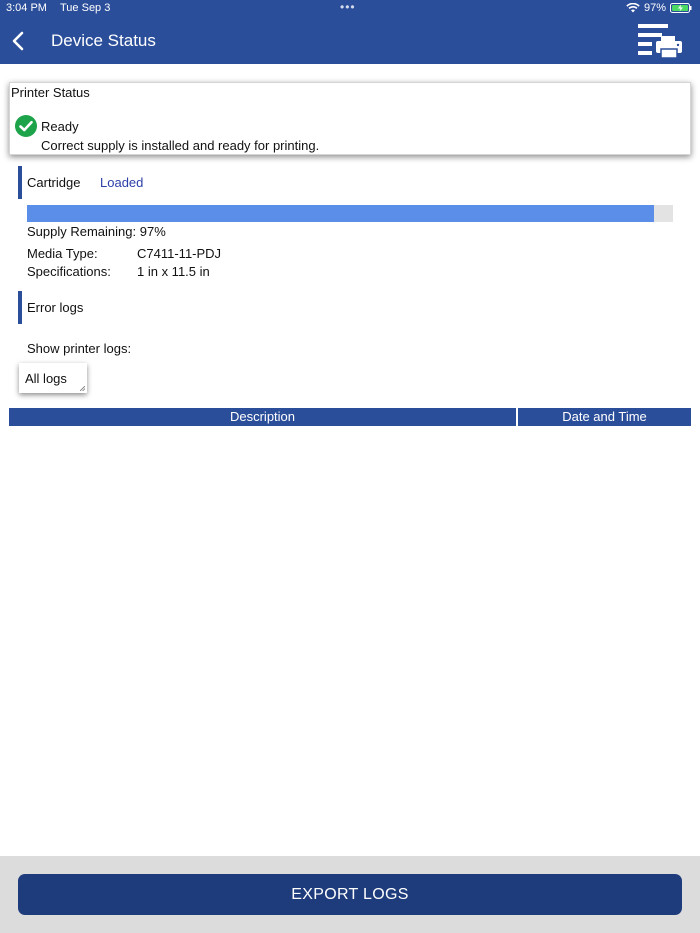 The image size is (700, 933). I want to click on cartridge-label: Cartridge, so click(54, 182).